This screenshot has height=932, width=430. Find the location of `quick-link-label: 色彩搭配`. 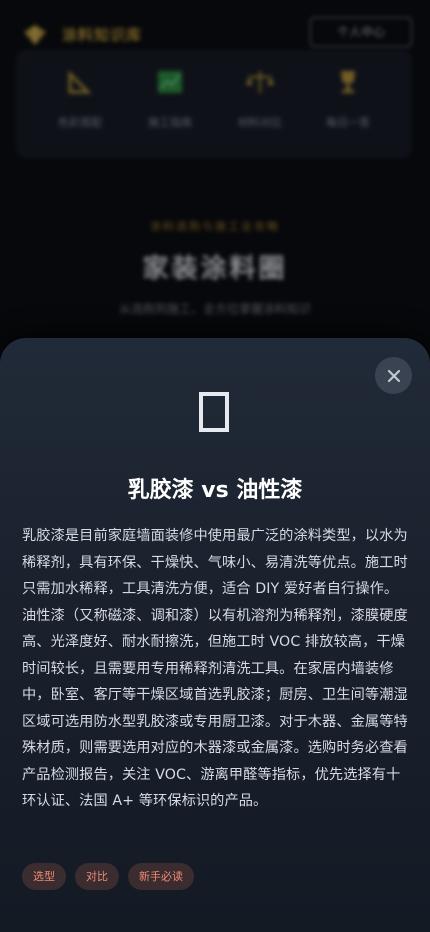

quick-link-label: 色彩搭配 is located at coordinates (80, 122).